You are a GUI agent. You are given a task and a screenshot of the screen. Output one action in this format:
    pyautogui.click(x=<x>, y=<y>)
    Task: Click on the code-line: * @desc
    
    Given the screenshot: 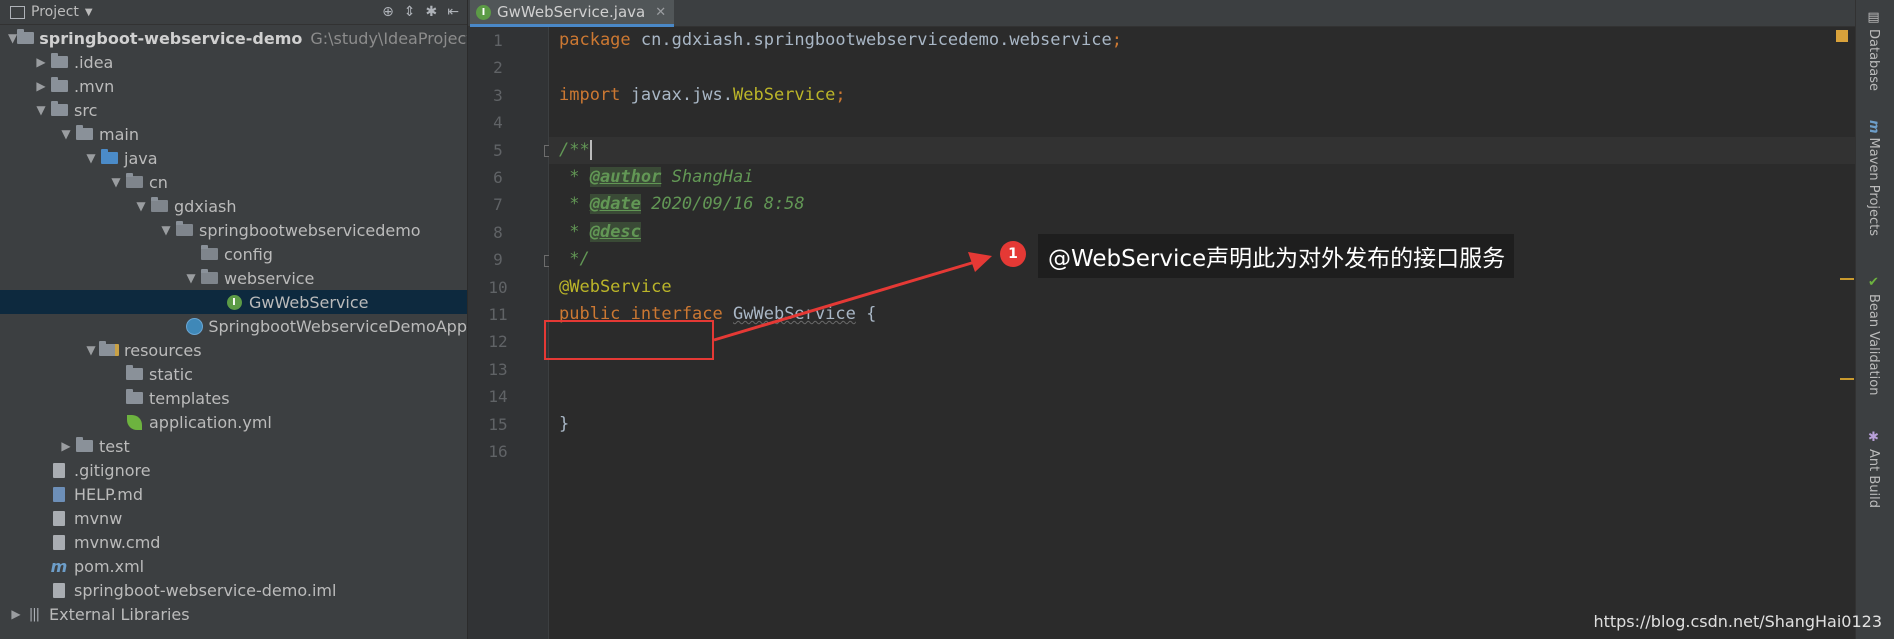 What is the action you would take?
    pyautogui.click(x=600, y=232)
    